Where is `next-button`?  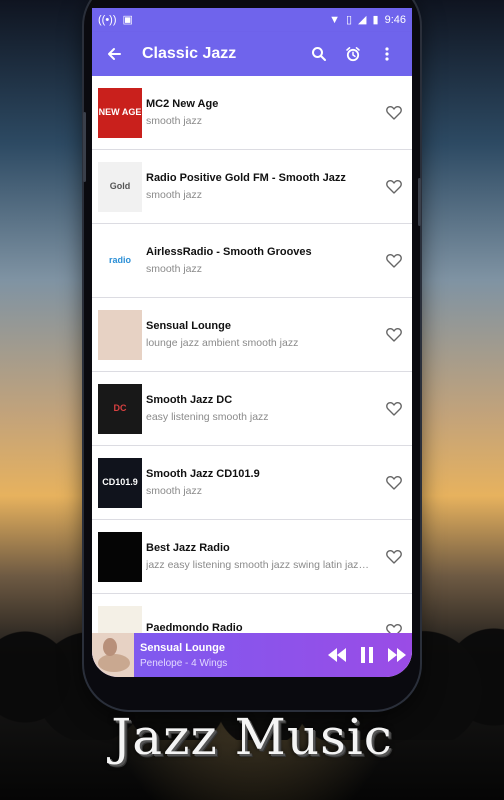 next-button is located at coordinates (397, 655).